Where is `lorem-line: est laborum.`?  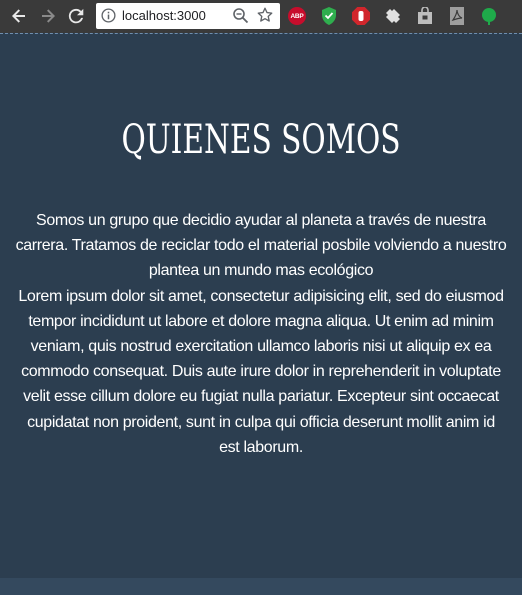
lorem-line: est laborum. is located at coordinates (261, 447).